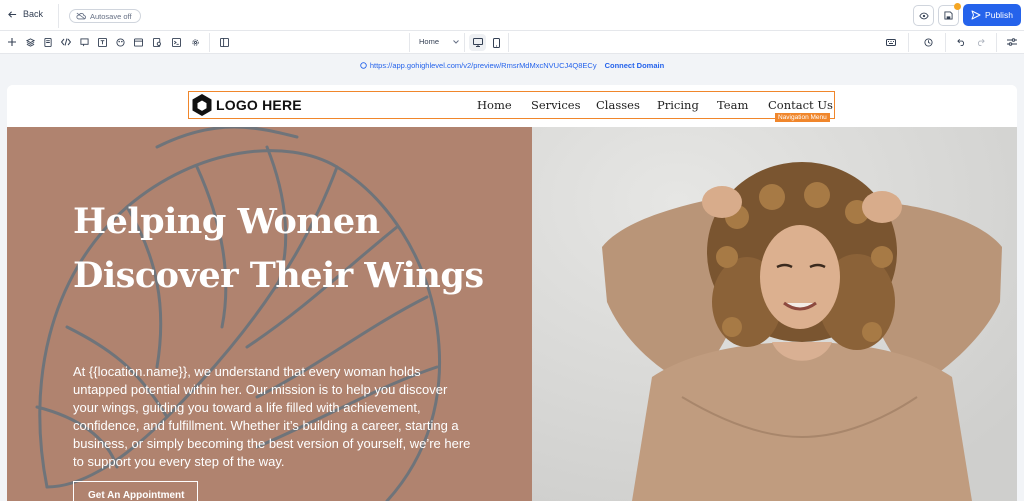 The height and width of the screenshot is (501, 1024). Describe the element at coordinates (802, 117) in the screenshot. I see `selection-tag: Navigation Menu` at that location.